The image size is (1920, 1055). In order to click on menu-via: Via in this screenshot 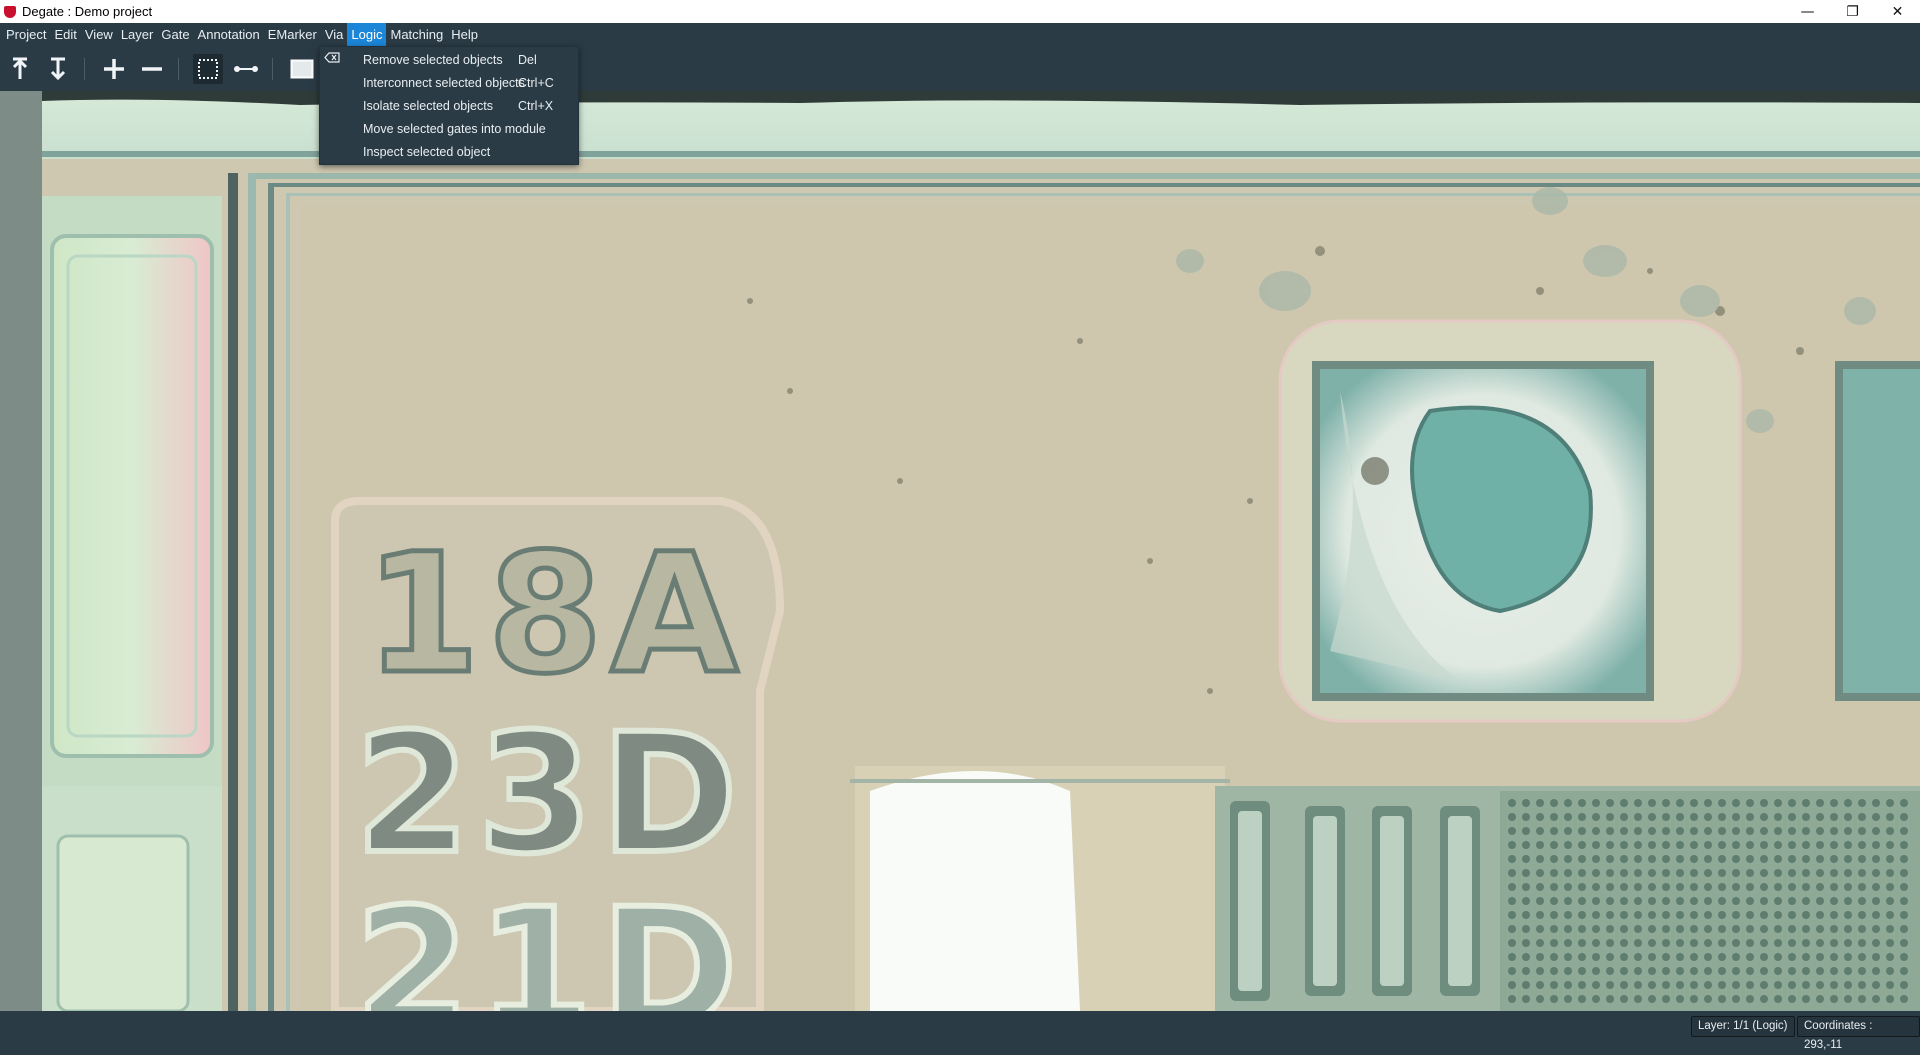, I will do `click(334, 34)`.